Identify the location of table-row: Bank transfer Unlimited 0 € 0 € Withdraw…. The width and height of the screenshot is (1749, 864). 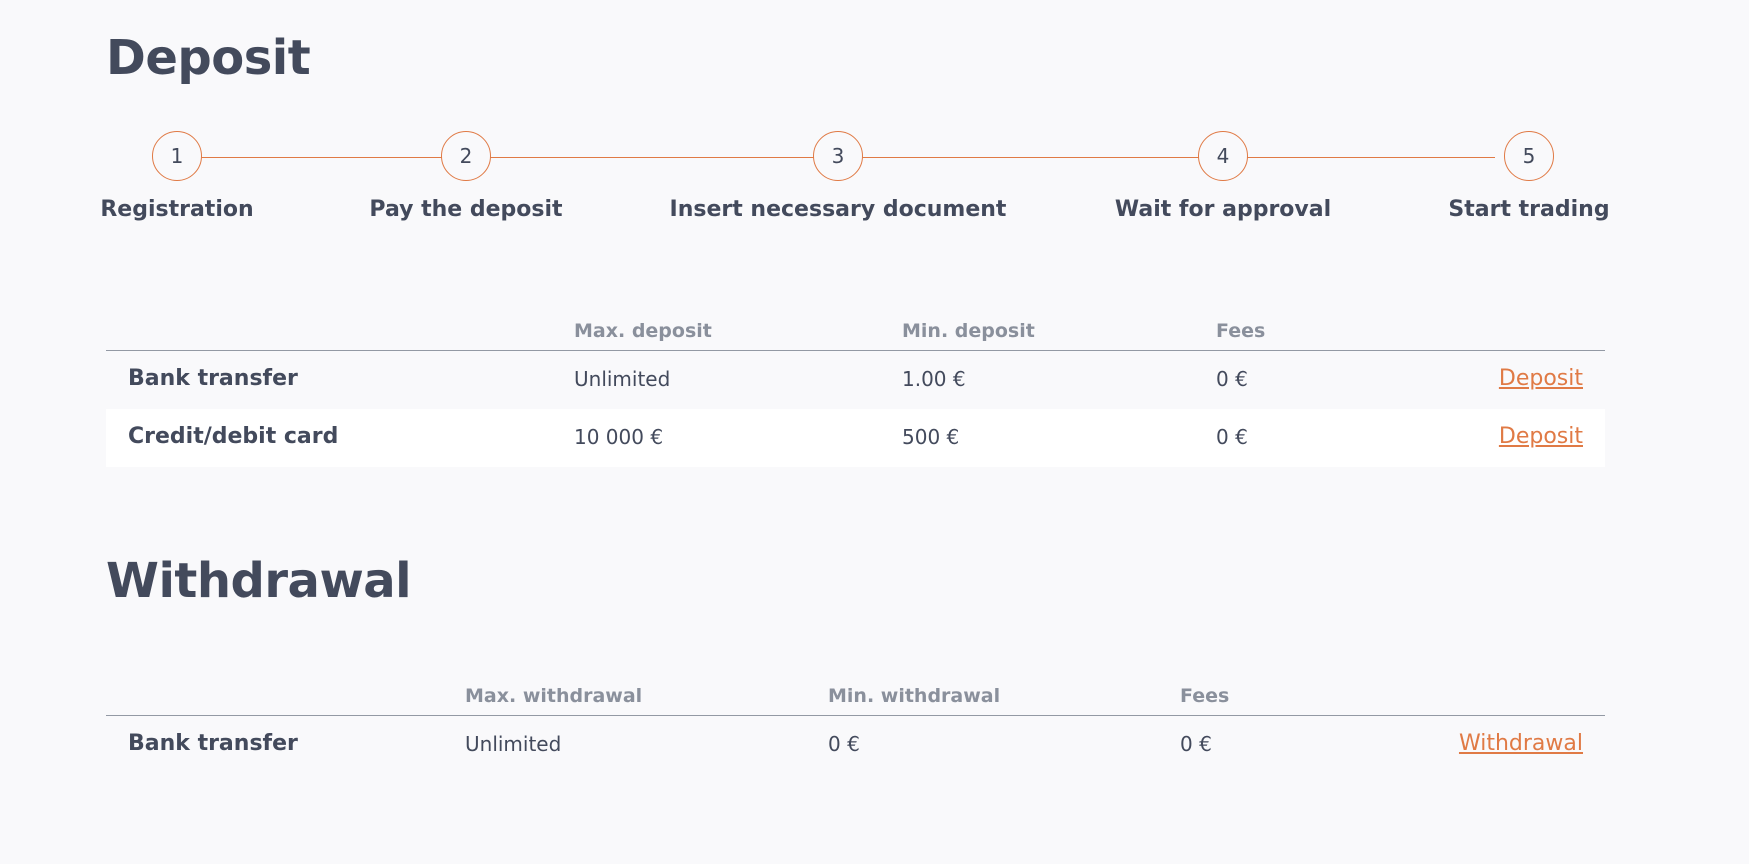
(855, 745).